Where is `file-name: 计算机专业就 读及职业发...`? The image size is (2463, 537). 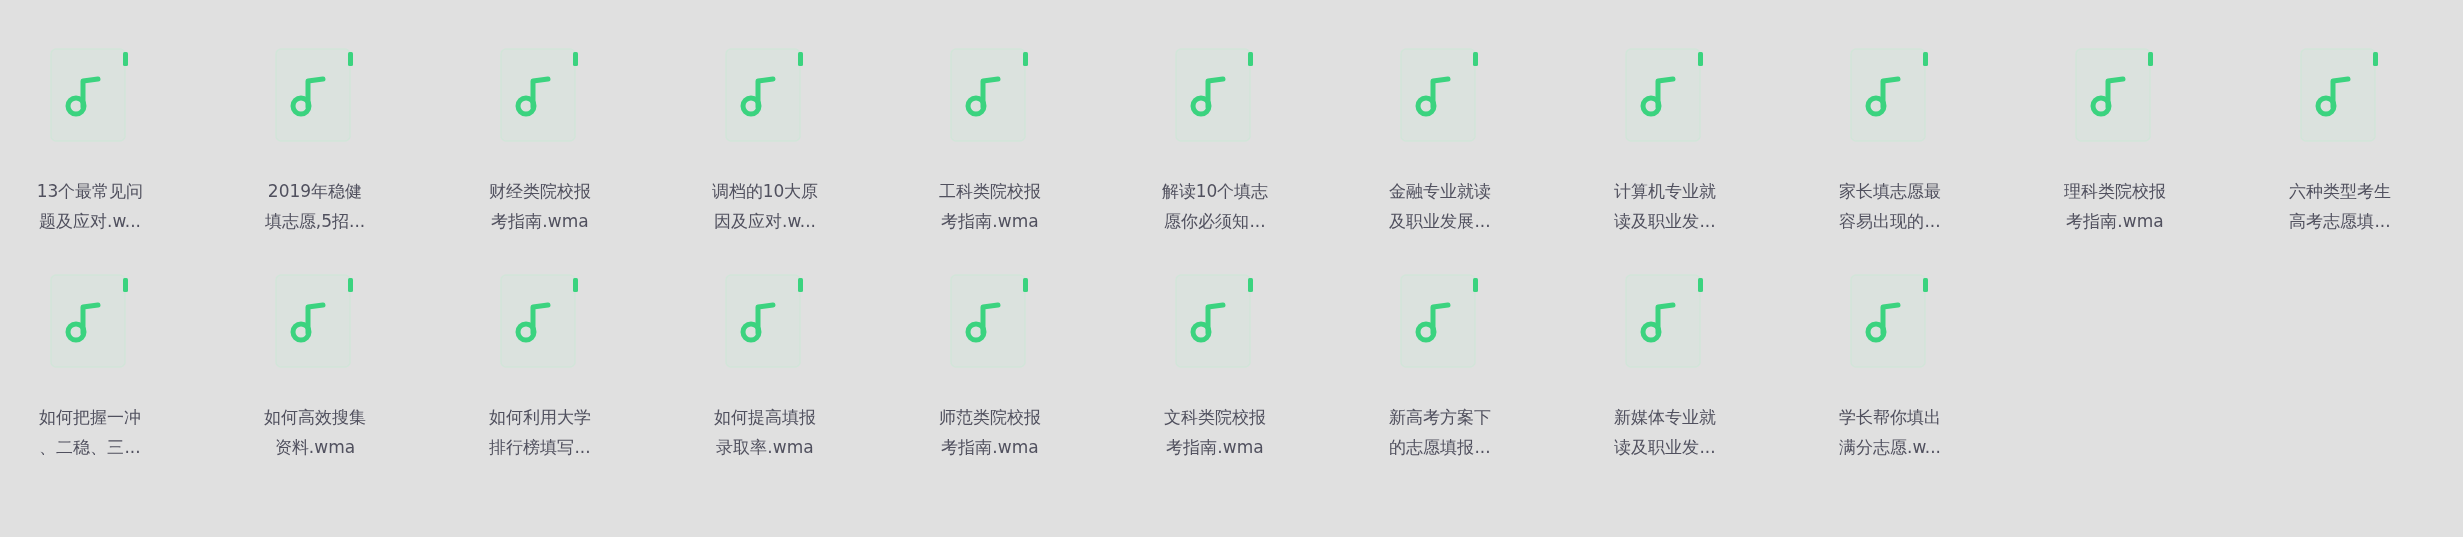 file-name: 计算机专业就 读及职业发... is located at coordinates (1665, 206).